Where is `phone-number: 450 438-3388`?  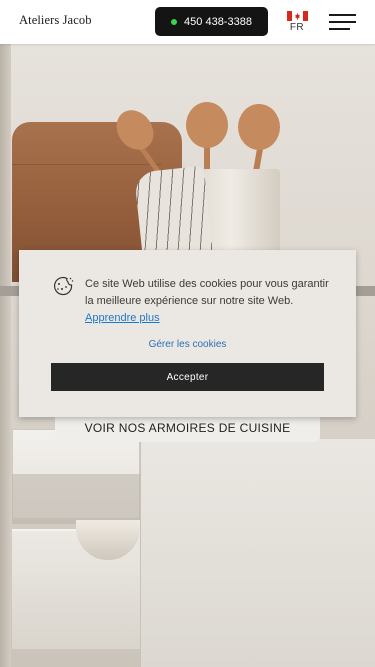 phone-number: 450 438-3388 is located at coordinates (218, 21).